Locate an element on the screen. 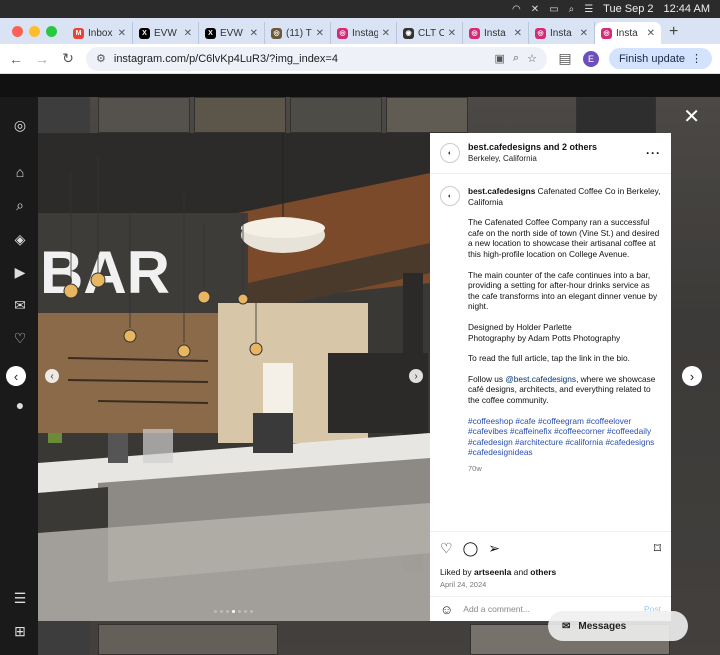 The image size is (720, 655). back-icon: ← is located at coordinates (16, 59).